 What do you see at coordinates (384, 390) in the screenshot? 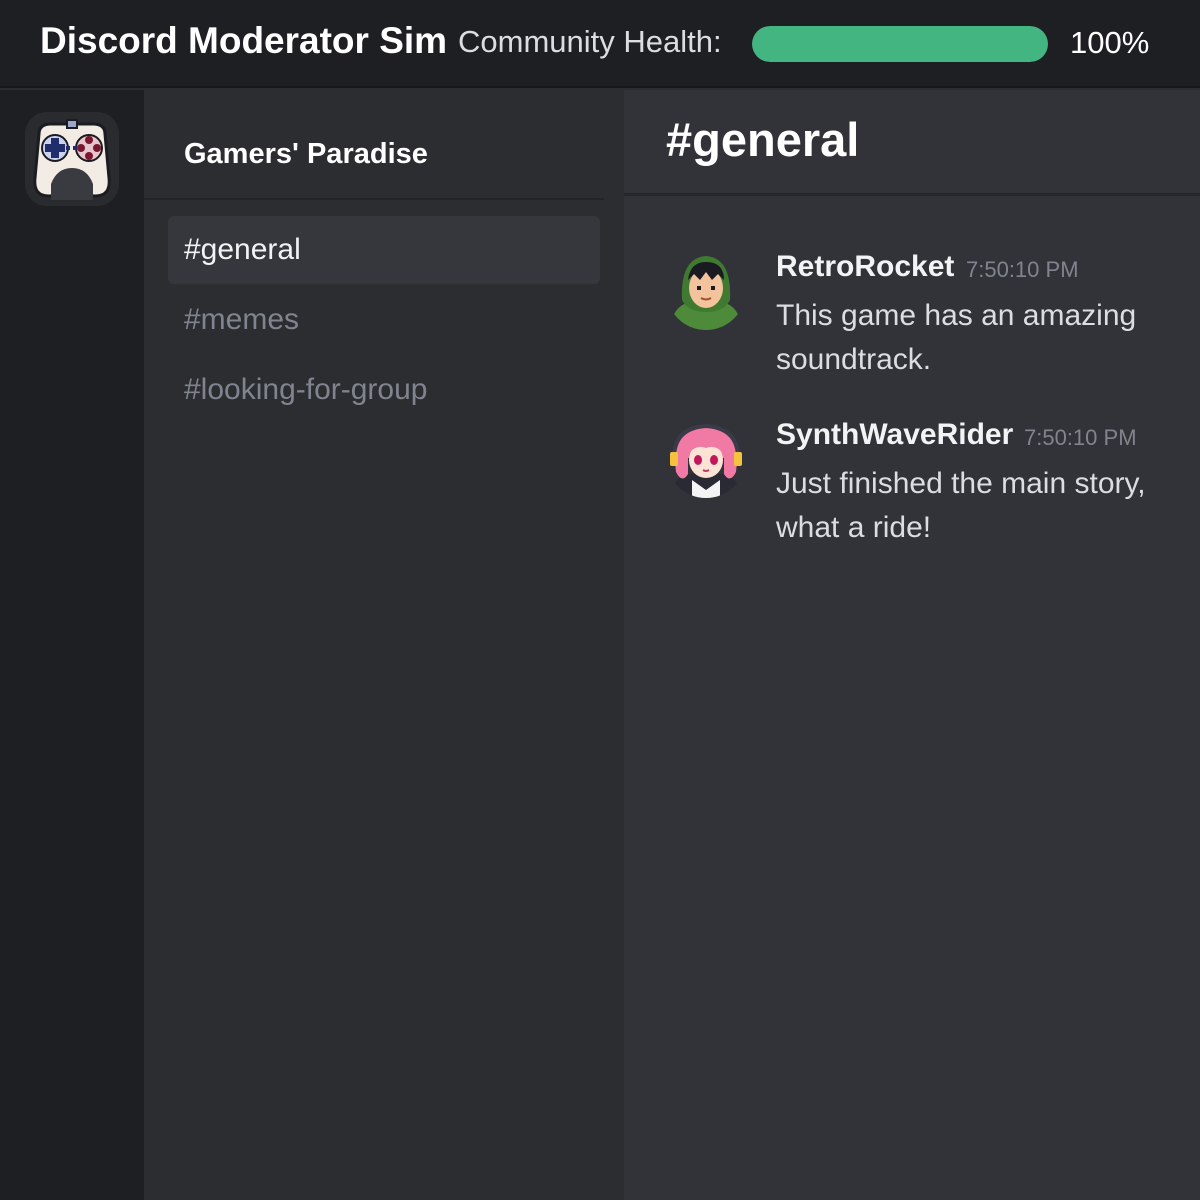
I see `channel-looking-for-group: #looking-for-group` at bounding box center [384, 390].